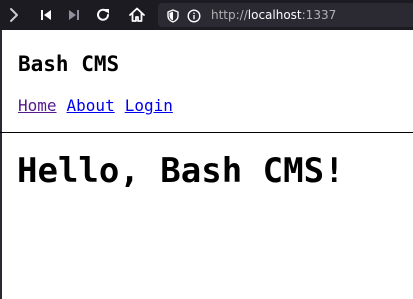 The height and width of the screenshot is (299, 413). Describe the element at coordinates (37, 105) in the screenshot. I see `nav-link-home: Home` at that location.